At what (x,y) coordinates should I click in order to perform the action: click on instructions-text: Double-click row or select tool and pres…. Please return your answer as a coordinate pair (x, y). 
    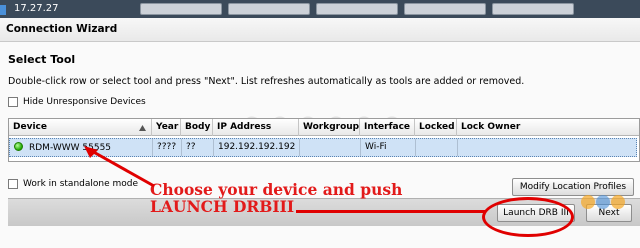
    Looking at the image, I should click on (266, 81).